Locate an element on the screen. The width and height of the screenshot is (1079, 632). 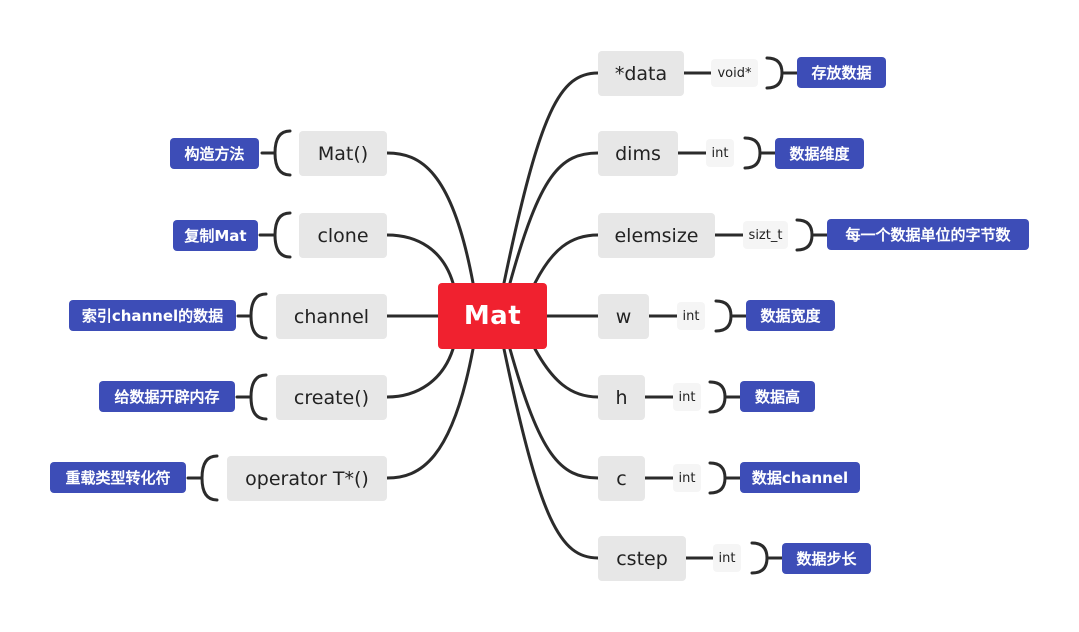
connector-c is located at coordinates (554, 413).